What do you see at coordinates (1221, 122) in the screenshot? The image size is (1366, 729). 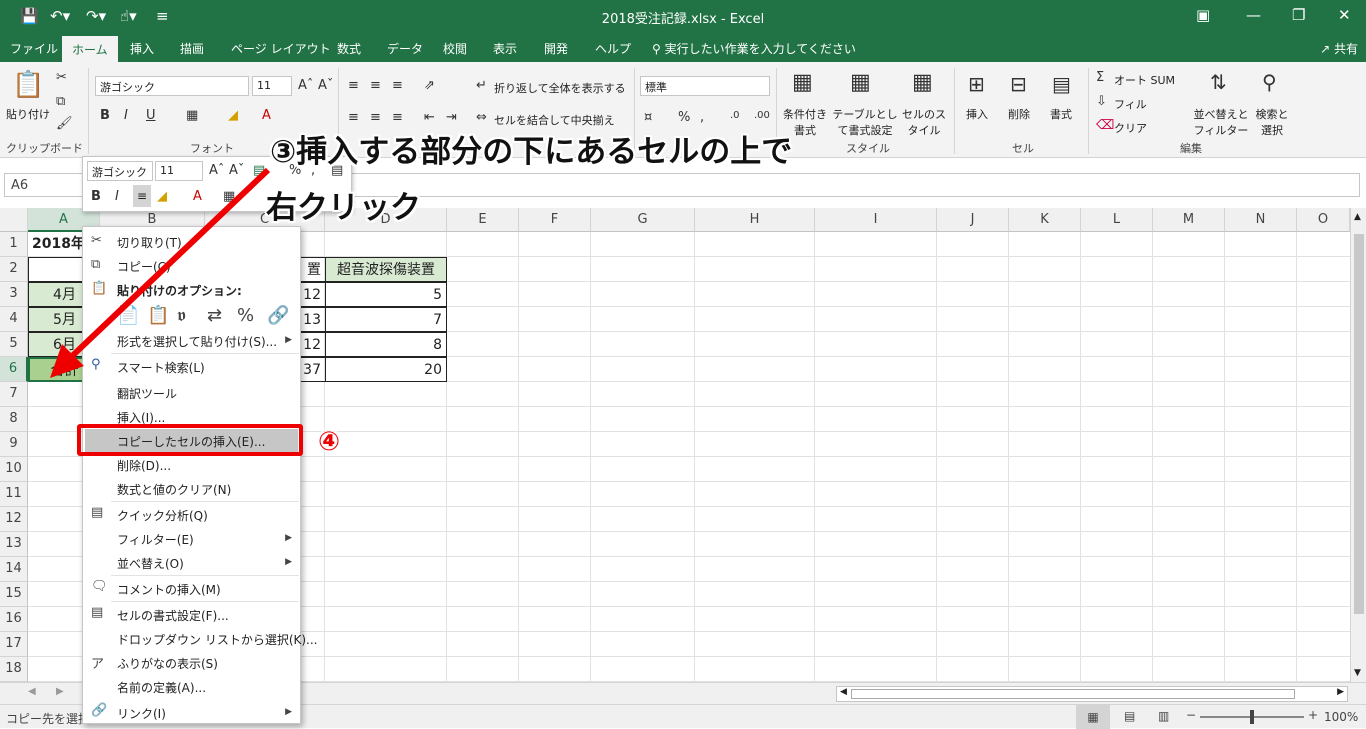 I see `sort-filter-button: 並べ替えとフィルター` at bounding box center [1221, 122].